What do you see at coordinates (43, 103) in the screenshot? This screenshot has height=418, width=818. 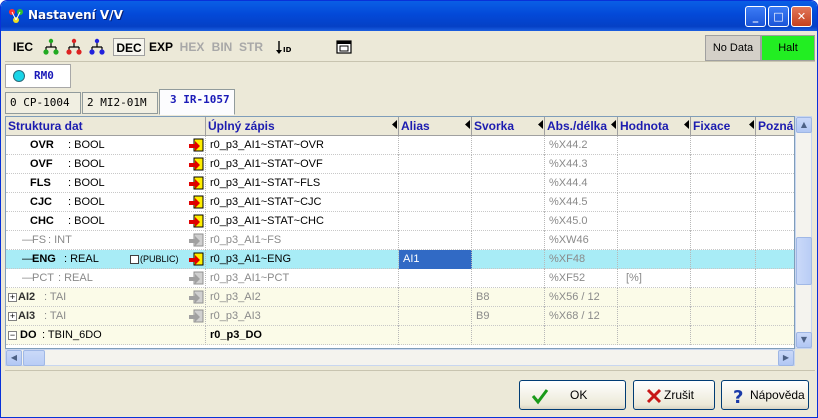 I see `tab-module-0: 0 CP-1004` at bounding box center [43, 103].